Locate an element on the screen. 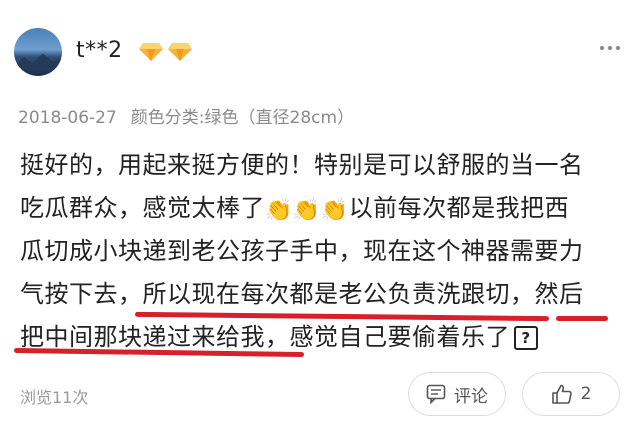  review-line-text: 瓜切成小块递到老公孩子手中，现在这个神器需要力 is located at coordinates (302, 251).